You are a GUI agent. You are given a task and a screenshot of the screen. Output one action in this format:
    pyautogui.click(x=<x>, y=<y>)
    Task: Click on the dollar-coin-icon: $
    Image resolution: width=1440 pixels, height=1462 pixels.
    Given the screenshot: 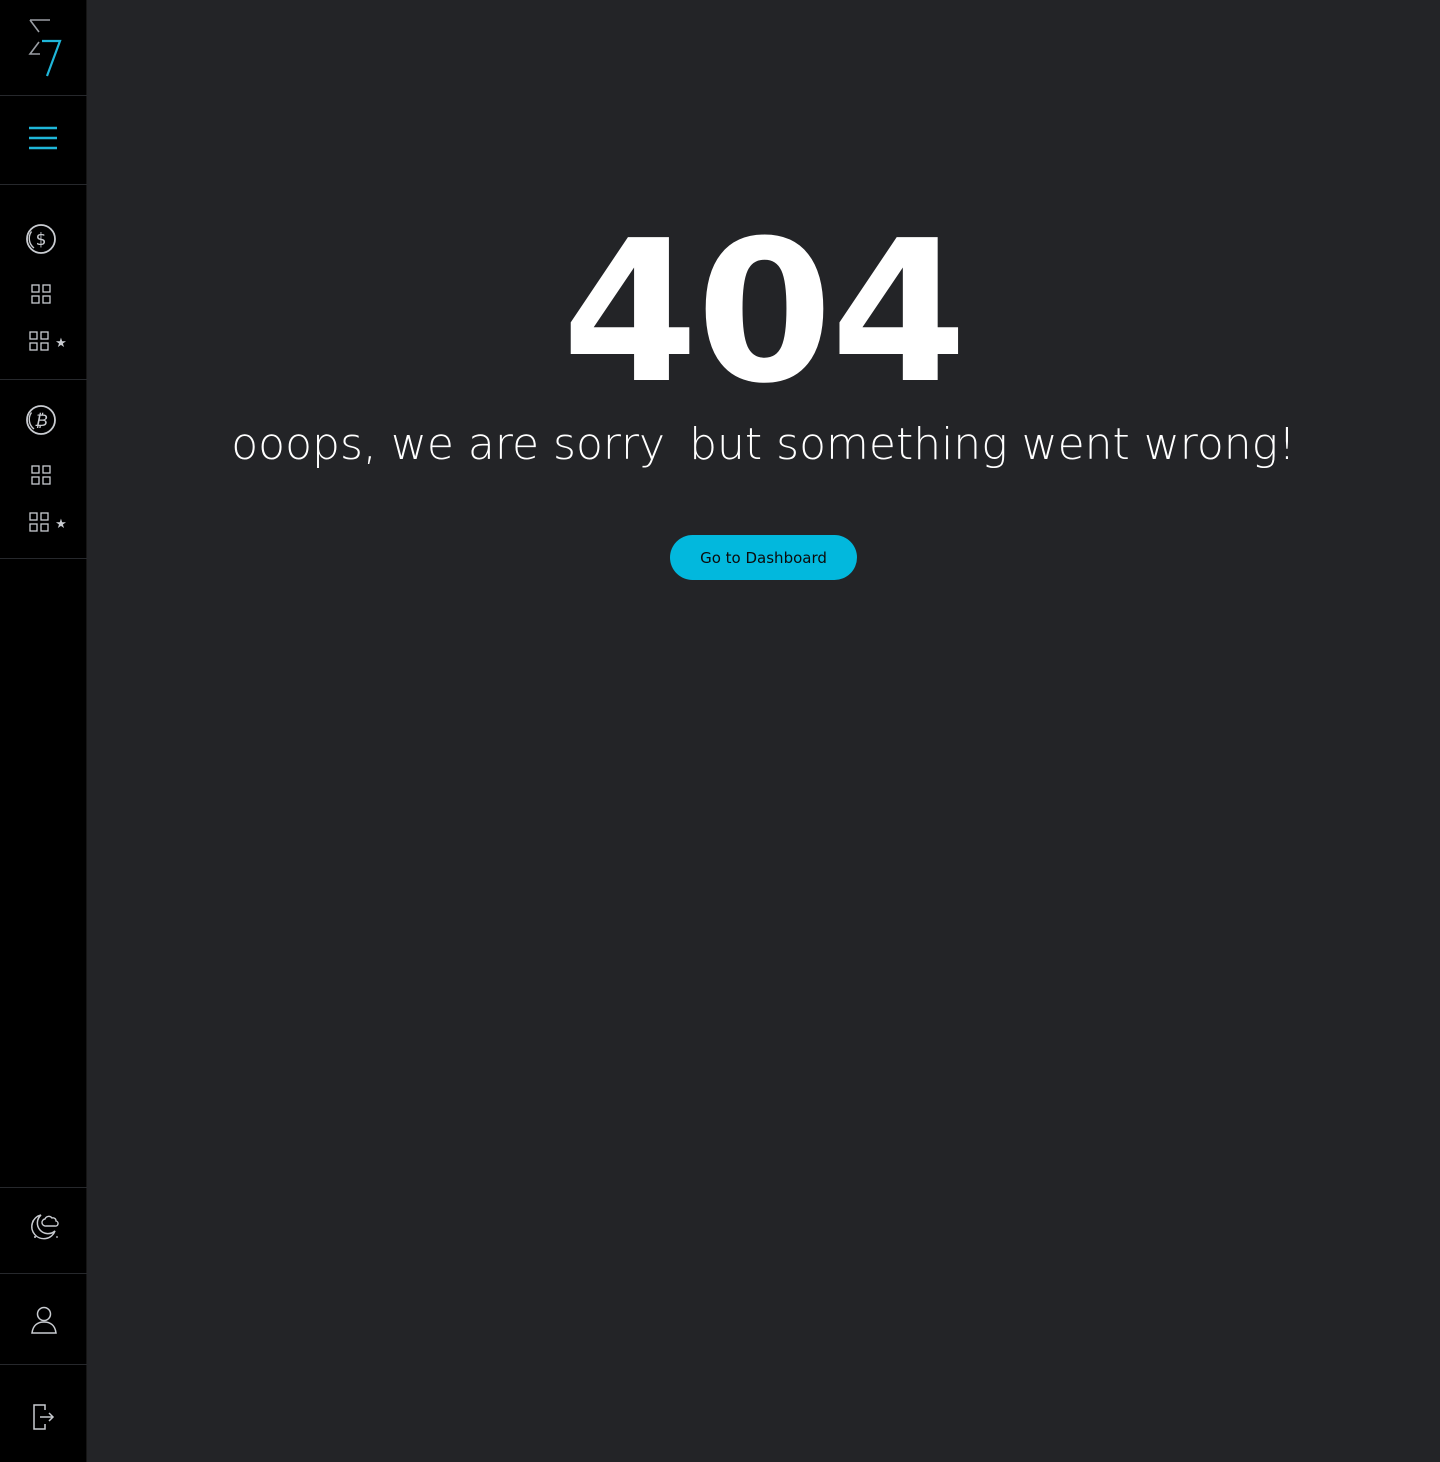 What is the action you would take?
    pyautogui.click(x=41, y=239)
    